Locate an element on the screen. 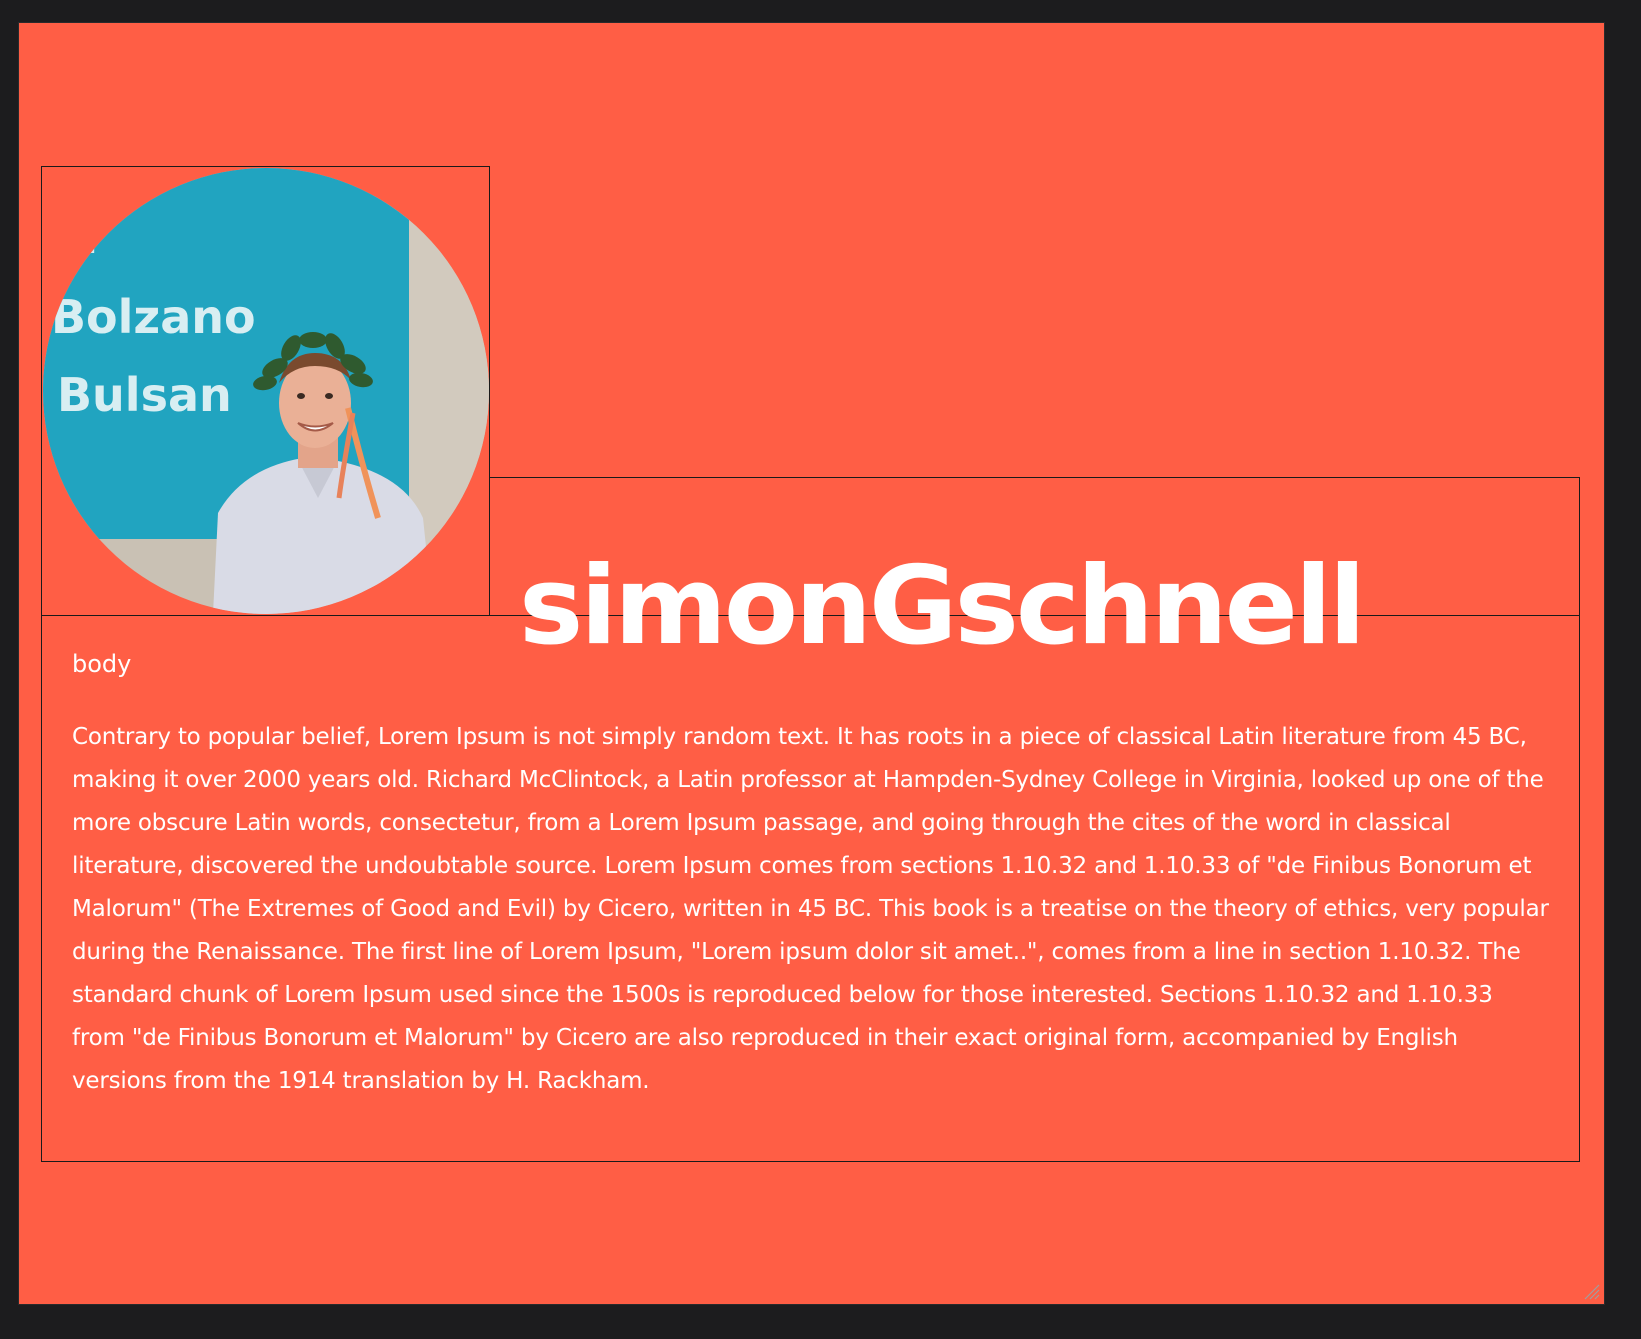 This screenshot has height=1339, width=1641. avatar-container: n Bolzano Bulsan is located at coordinates (265, 391).